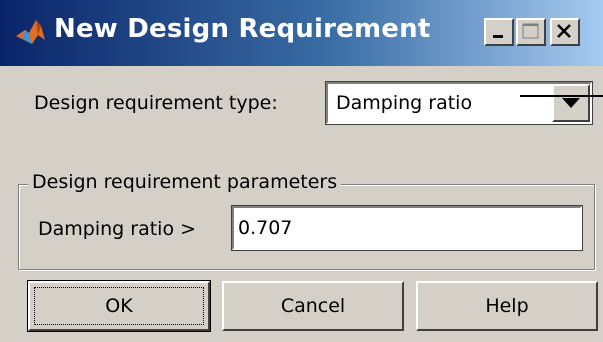 The width and height of the screenshot is (603, 342). What do you see at coordinates (313, 306) in the screenshot?
I see `cancel-button: Cancel` at bounding box center [313, 306].